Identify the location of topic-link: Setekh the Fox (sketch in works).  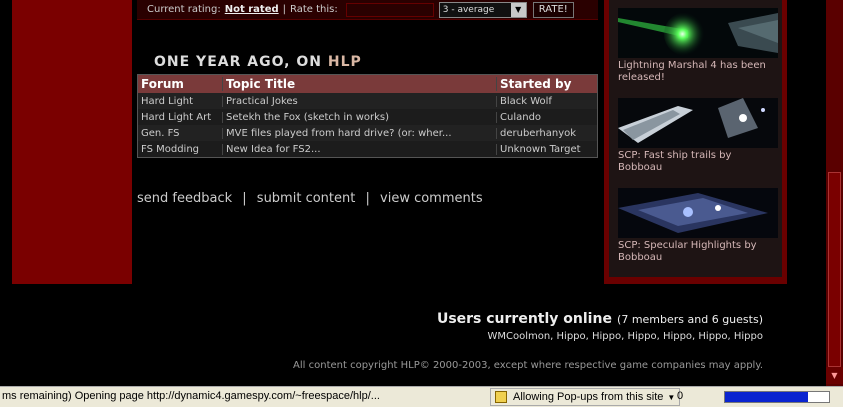
(359, 117).